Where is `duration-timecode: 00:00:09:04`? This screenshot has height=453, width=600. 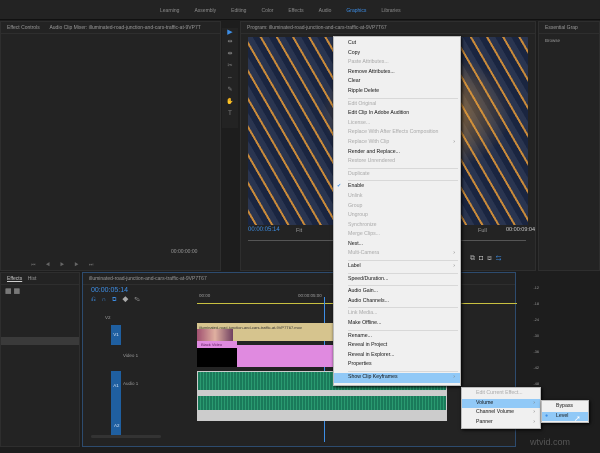
duration-timecode: 00:00:09:04 is located at coordinates (521, 230).